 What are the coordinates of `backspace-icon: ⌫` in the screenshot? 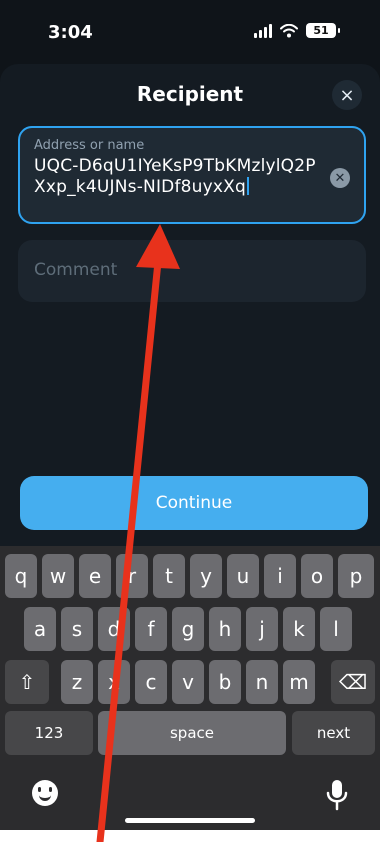 It's located at (353, 682).